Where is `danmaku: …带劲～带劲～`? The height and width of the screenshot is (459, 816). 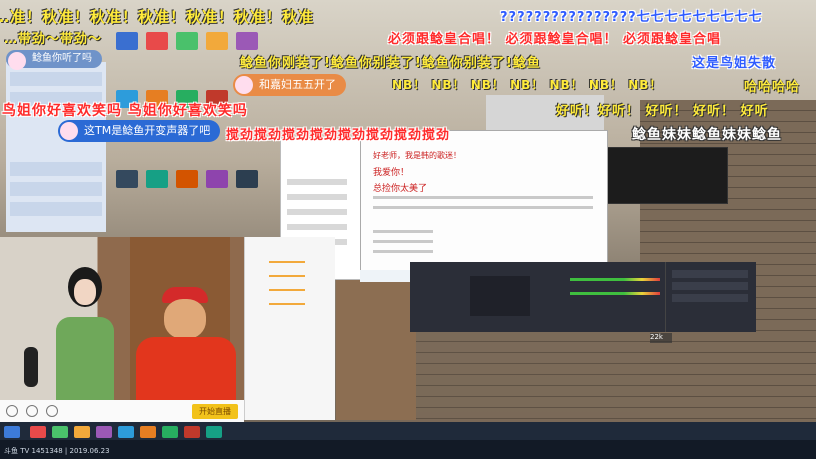 danmaku: …带劲～带劲～ is located at coordinates (53, 39).